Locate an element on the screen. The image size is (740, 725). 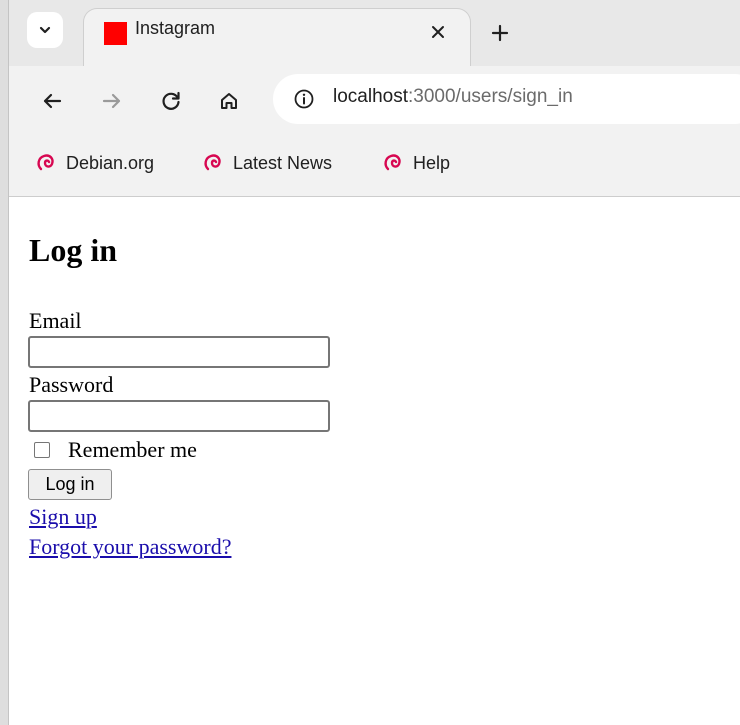
password-label: Password is located at coordinates (71, 384).